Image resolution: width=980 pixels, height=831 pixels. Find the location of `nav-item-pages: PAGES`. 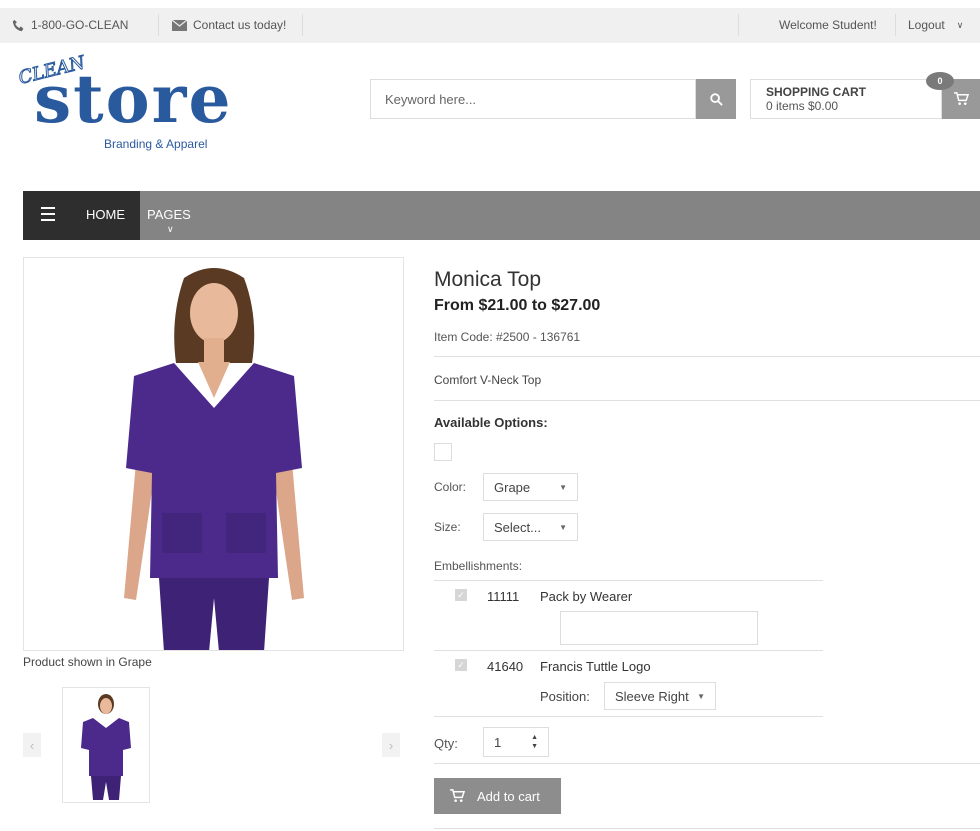

nav-item-pages: PAGES is located at coordinates (169, 214).